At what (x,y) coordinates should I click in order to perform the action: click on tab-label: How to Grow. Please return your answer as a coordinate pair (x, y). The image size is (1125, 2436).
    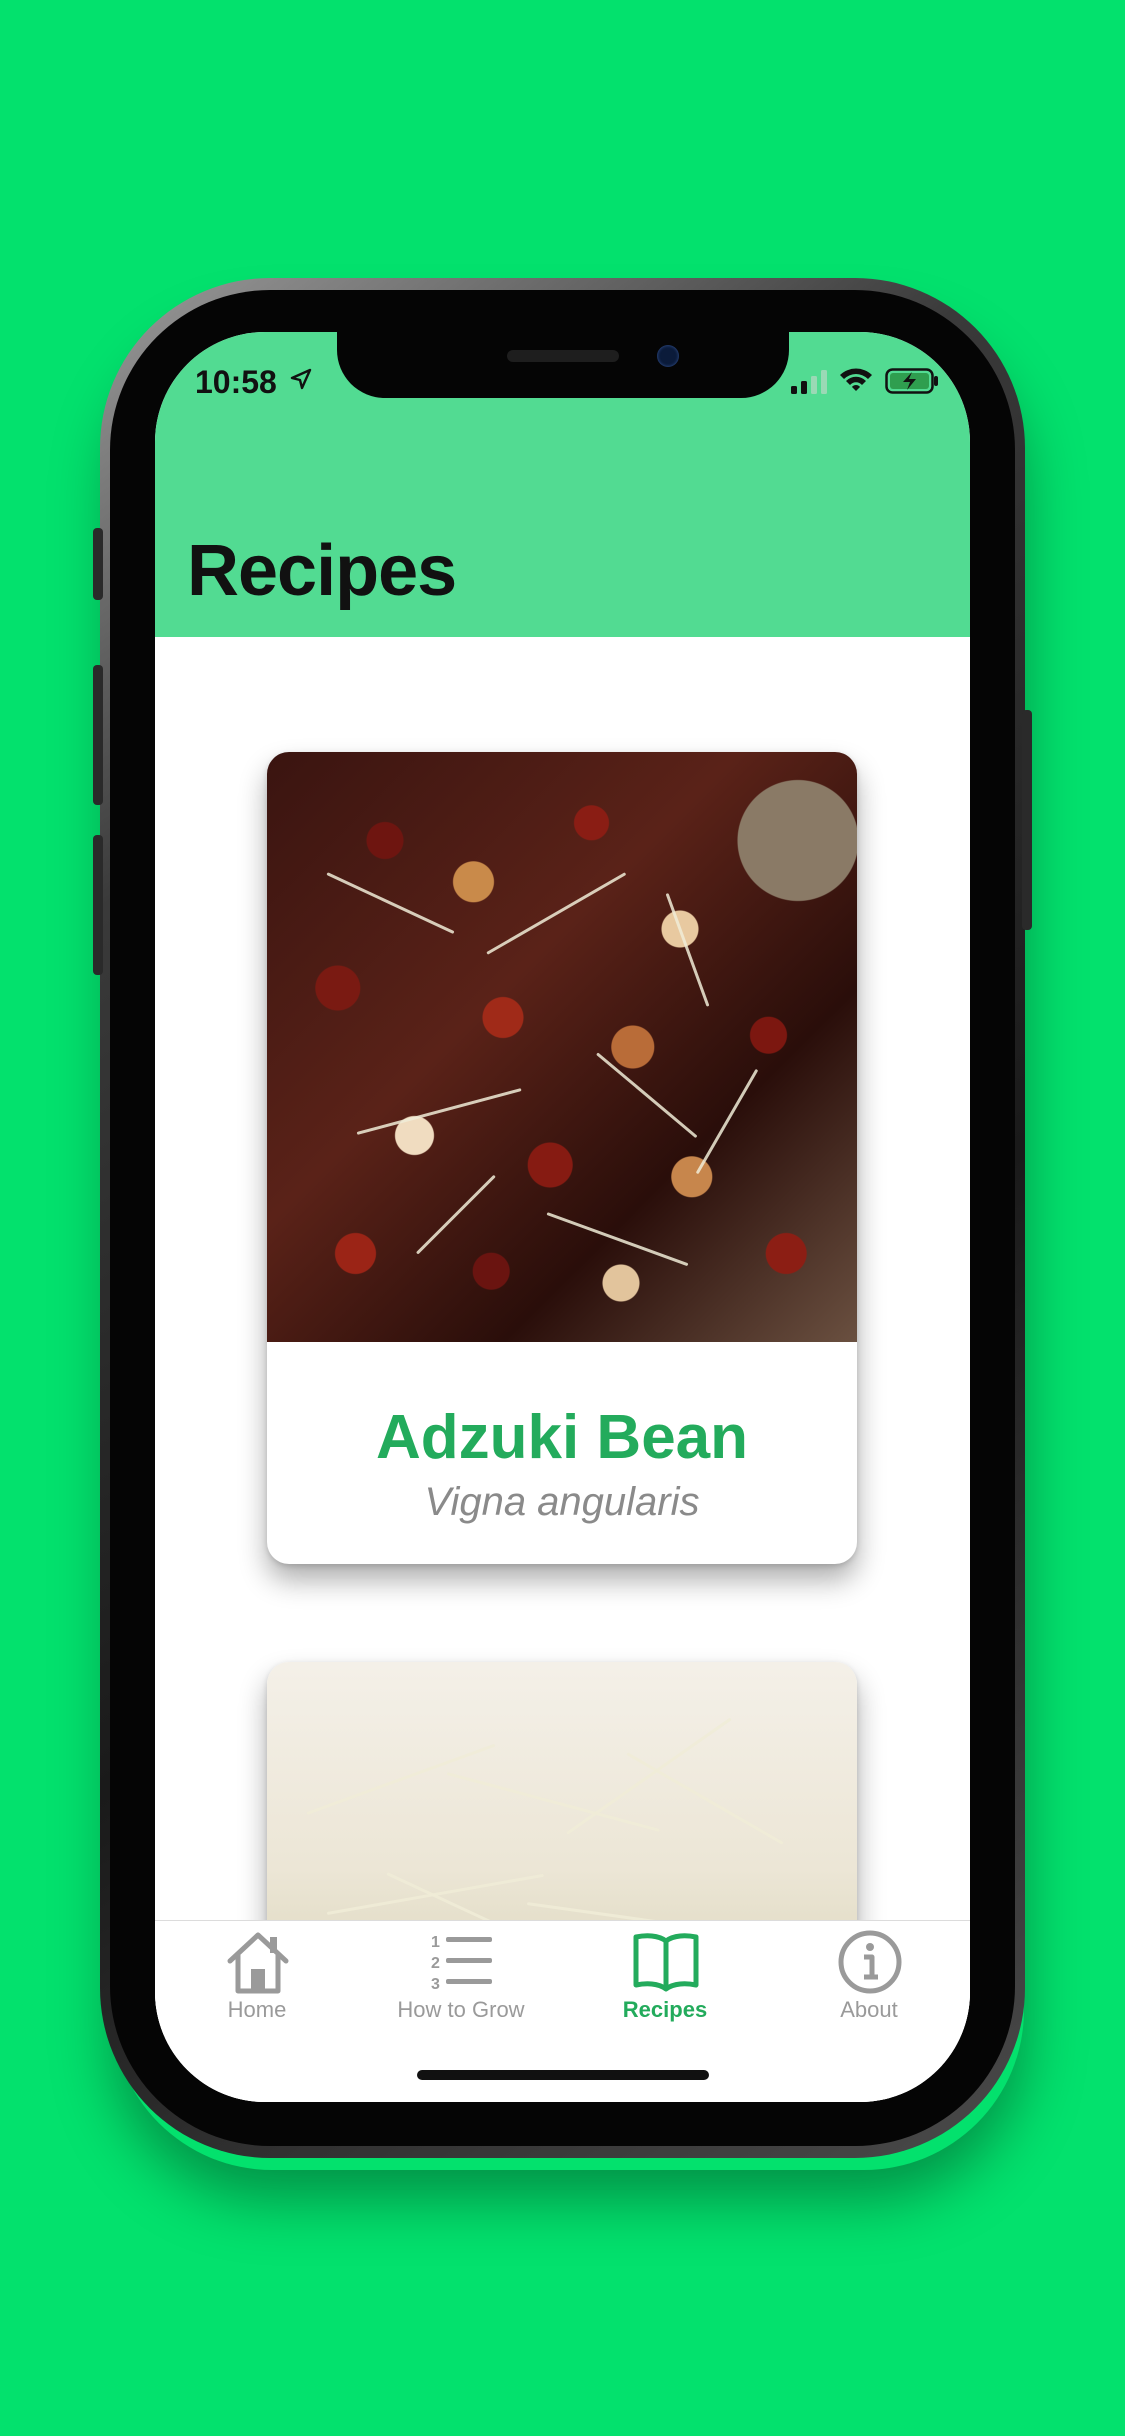
    Looking at the image, I should click on (461, 2009).